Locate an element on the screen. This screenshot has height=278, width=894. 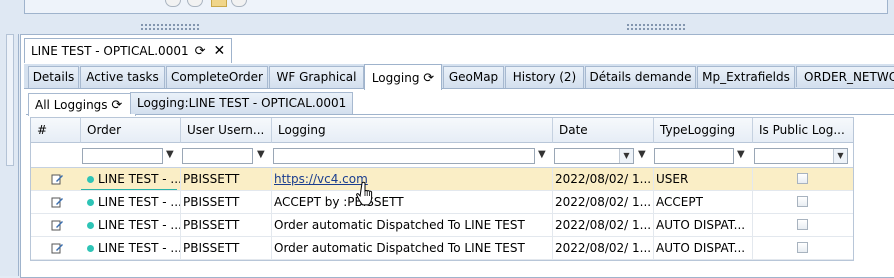
filter-row: ▼ ▼ ▼ ▼ ▼ ▼ ▼ is located at coordinates (442, 155).